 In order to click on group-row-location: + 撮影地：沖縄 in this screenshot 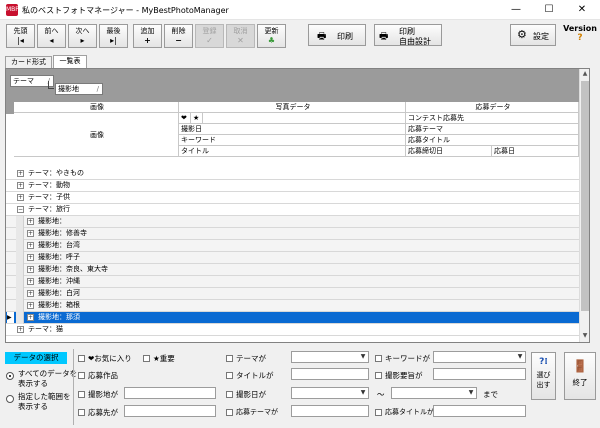, I will do `click(292, 282)`.